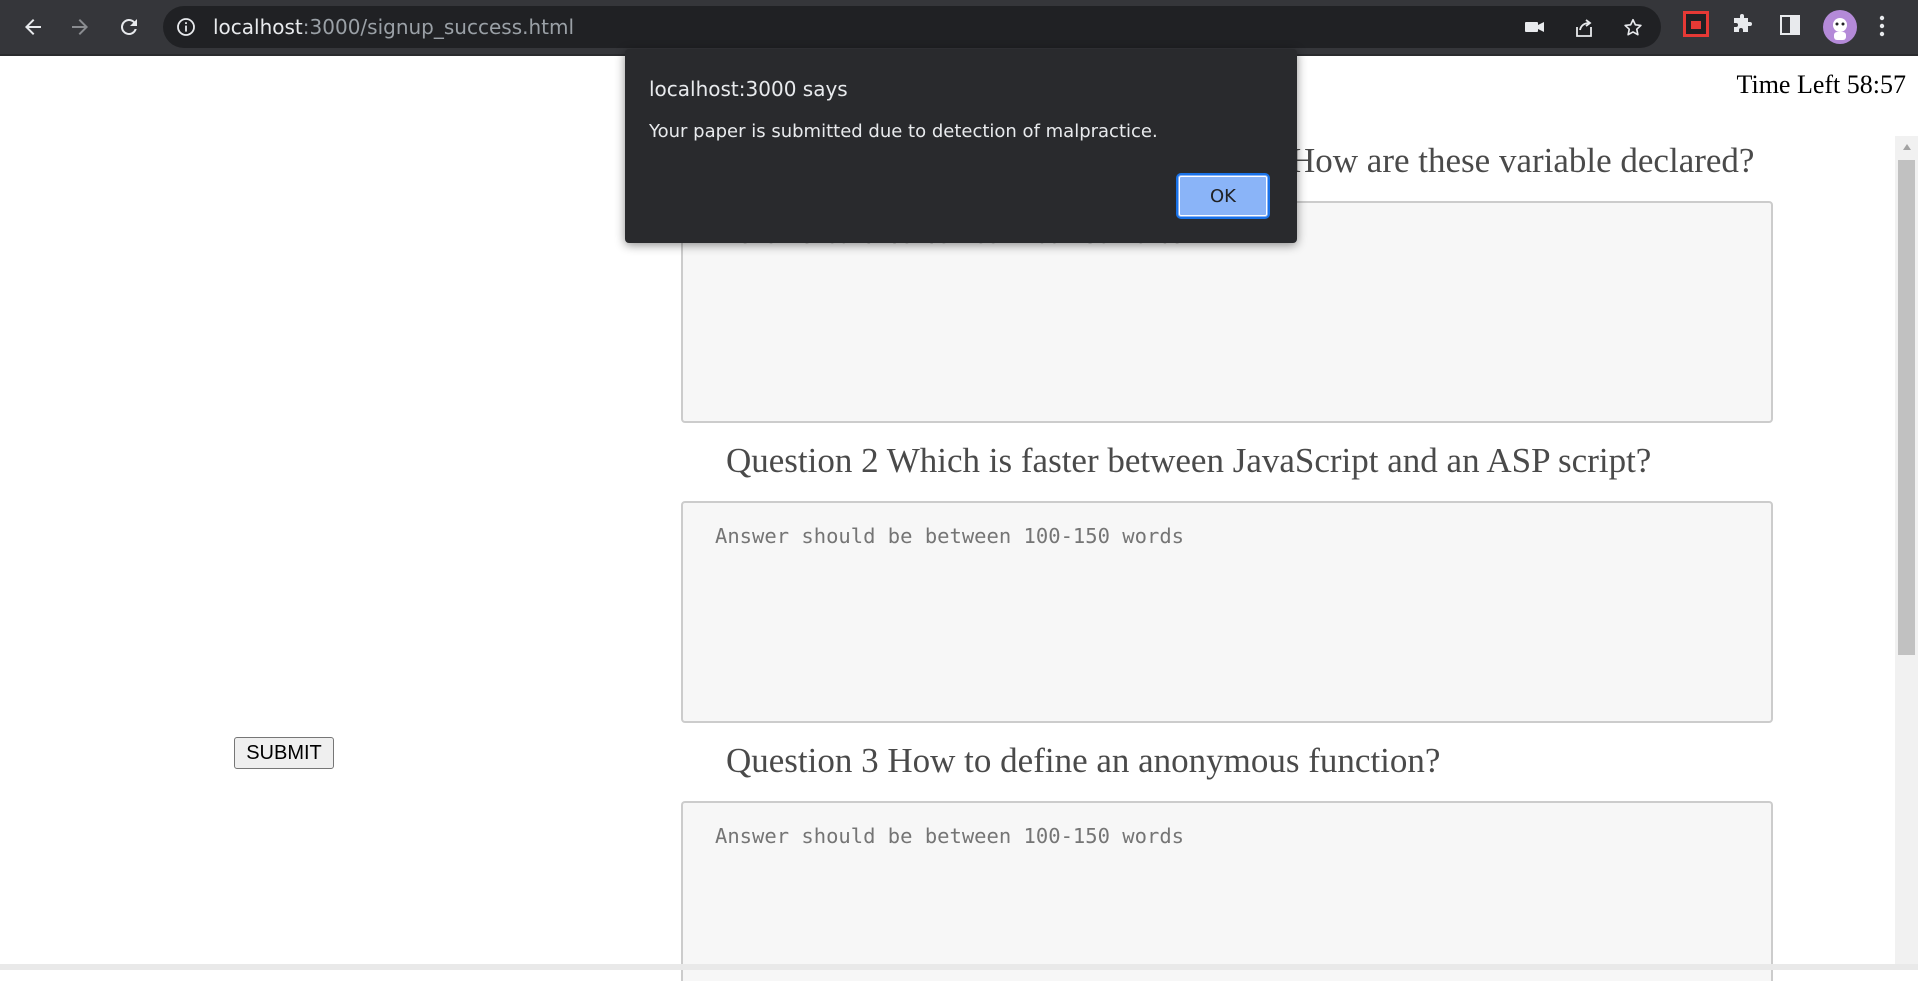  I want to click on extension-pdf-icon, so click(1696, 24).